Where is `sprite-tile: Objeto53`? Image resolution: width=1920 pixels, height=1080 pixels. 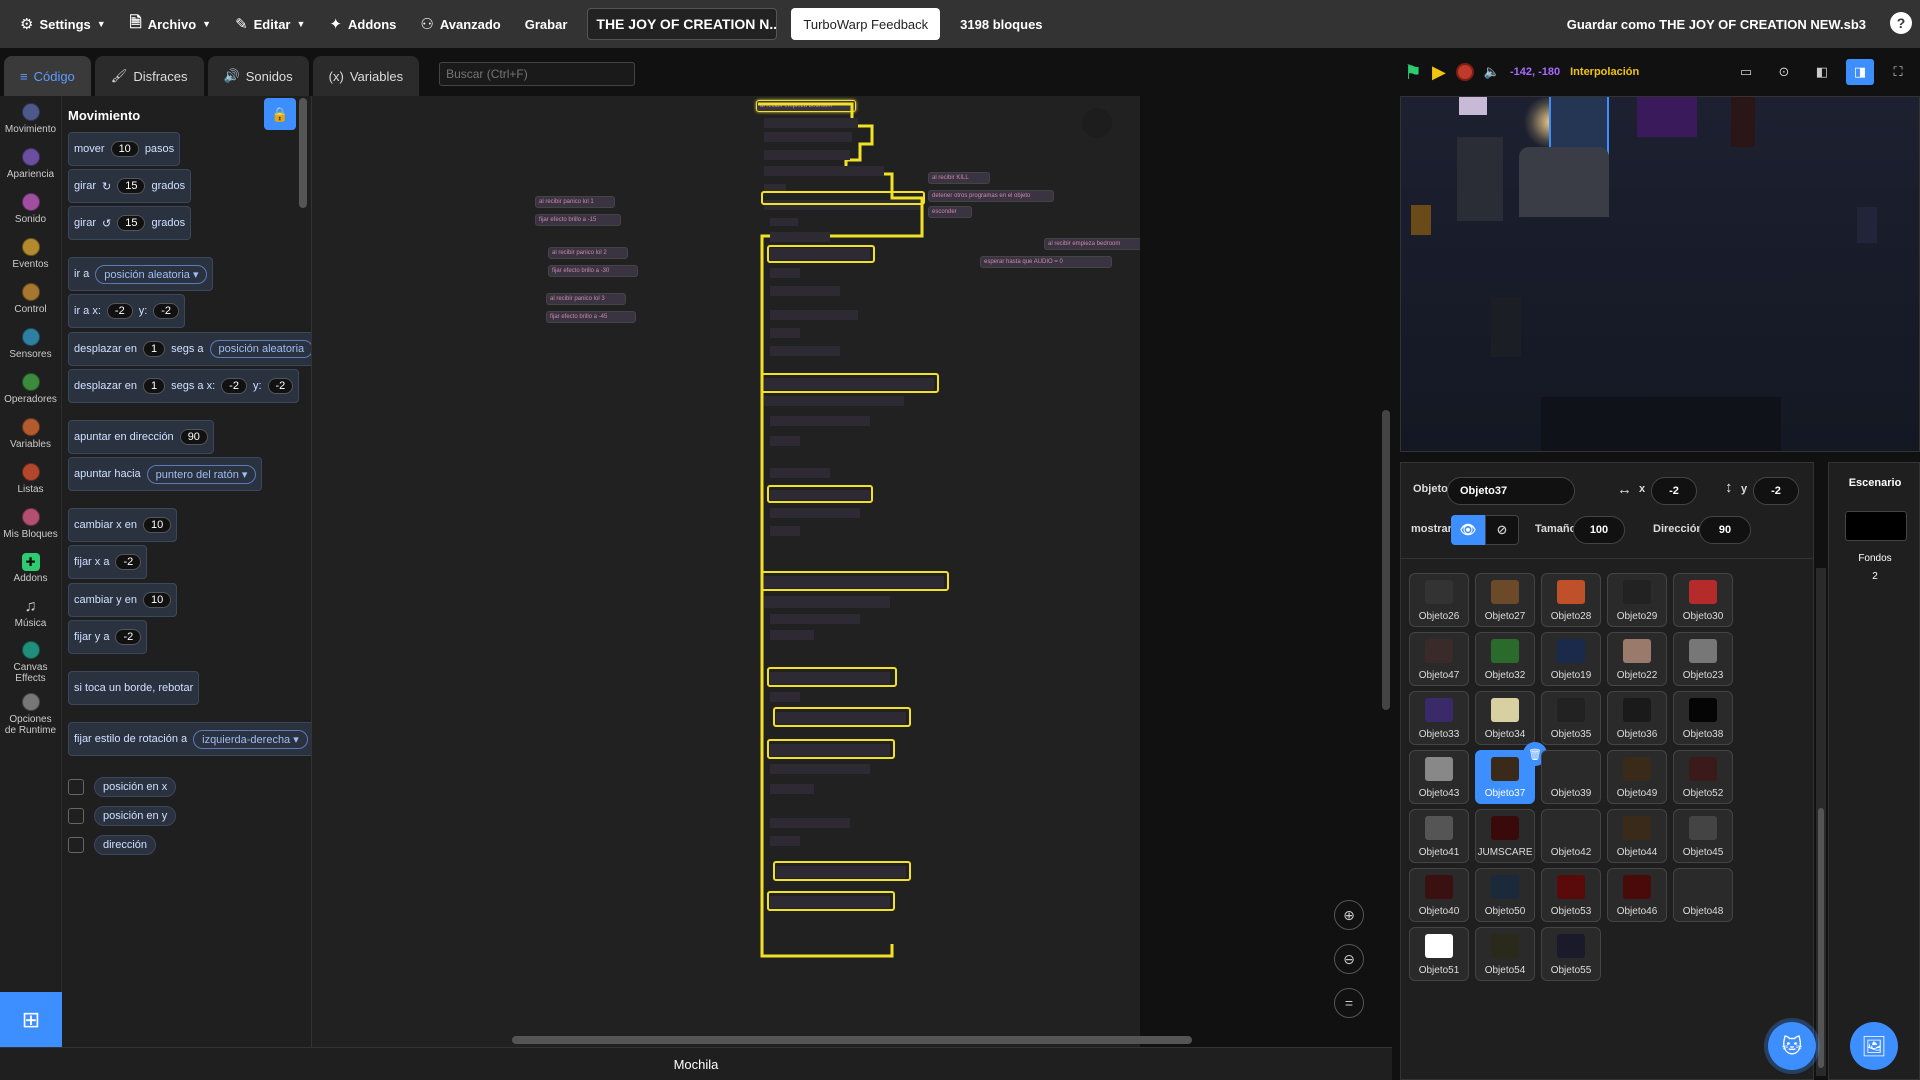 sprite-tile: Objeto53 is located at coordinates (1571, 895).